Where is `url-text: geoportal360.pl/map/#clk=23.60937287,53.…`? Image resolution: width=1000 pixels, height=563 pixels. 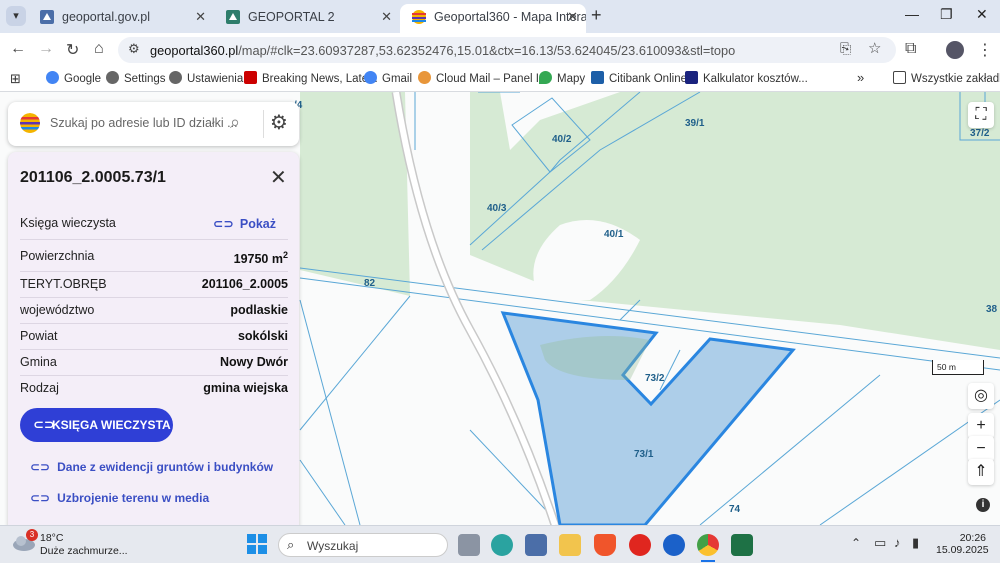
url-text: geoportal360.pl/map/#clk=23.60937287,53.… is located at coordinates (442, 50).